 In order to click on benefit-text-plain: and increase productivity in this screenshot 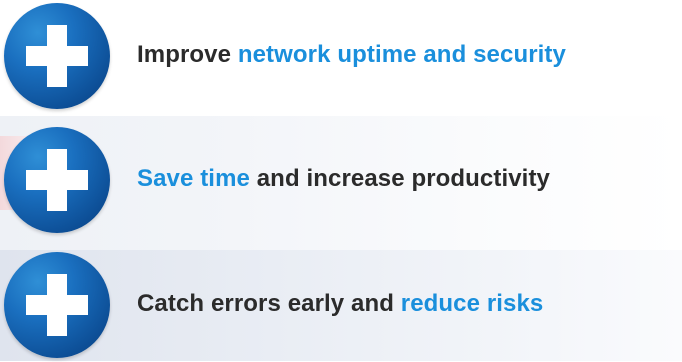, I will do `click(399, 178)`.